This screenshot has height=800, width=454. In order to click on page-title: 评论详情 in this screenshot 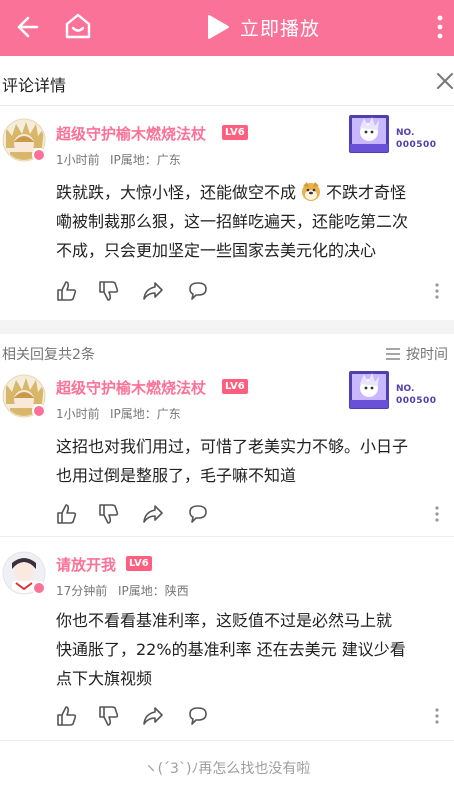, I will do `click(34, 85)`.